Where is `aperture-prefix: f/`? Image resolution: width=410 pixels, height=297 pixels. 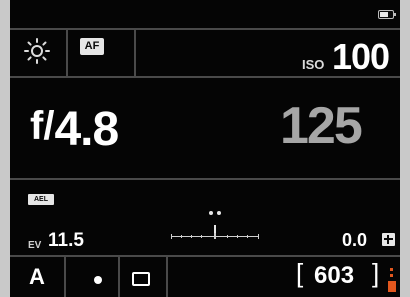 aperture-prefix: f/ is located at coordinates (42, 126).